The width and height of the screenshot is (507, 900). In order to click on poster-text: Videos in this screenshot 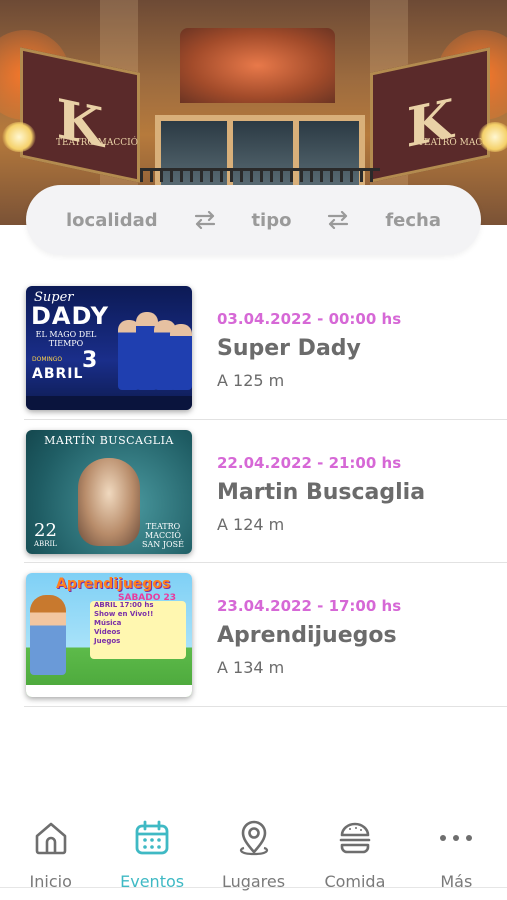, I will do `click(107, 632)`.